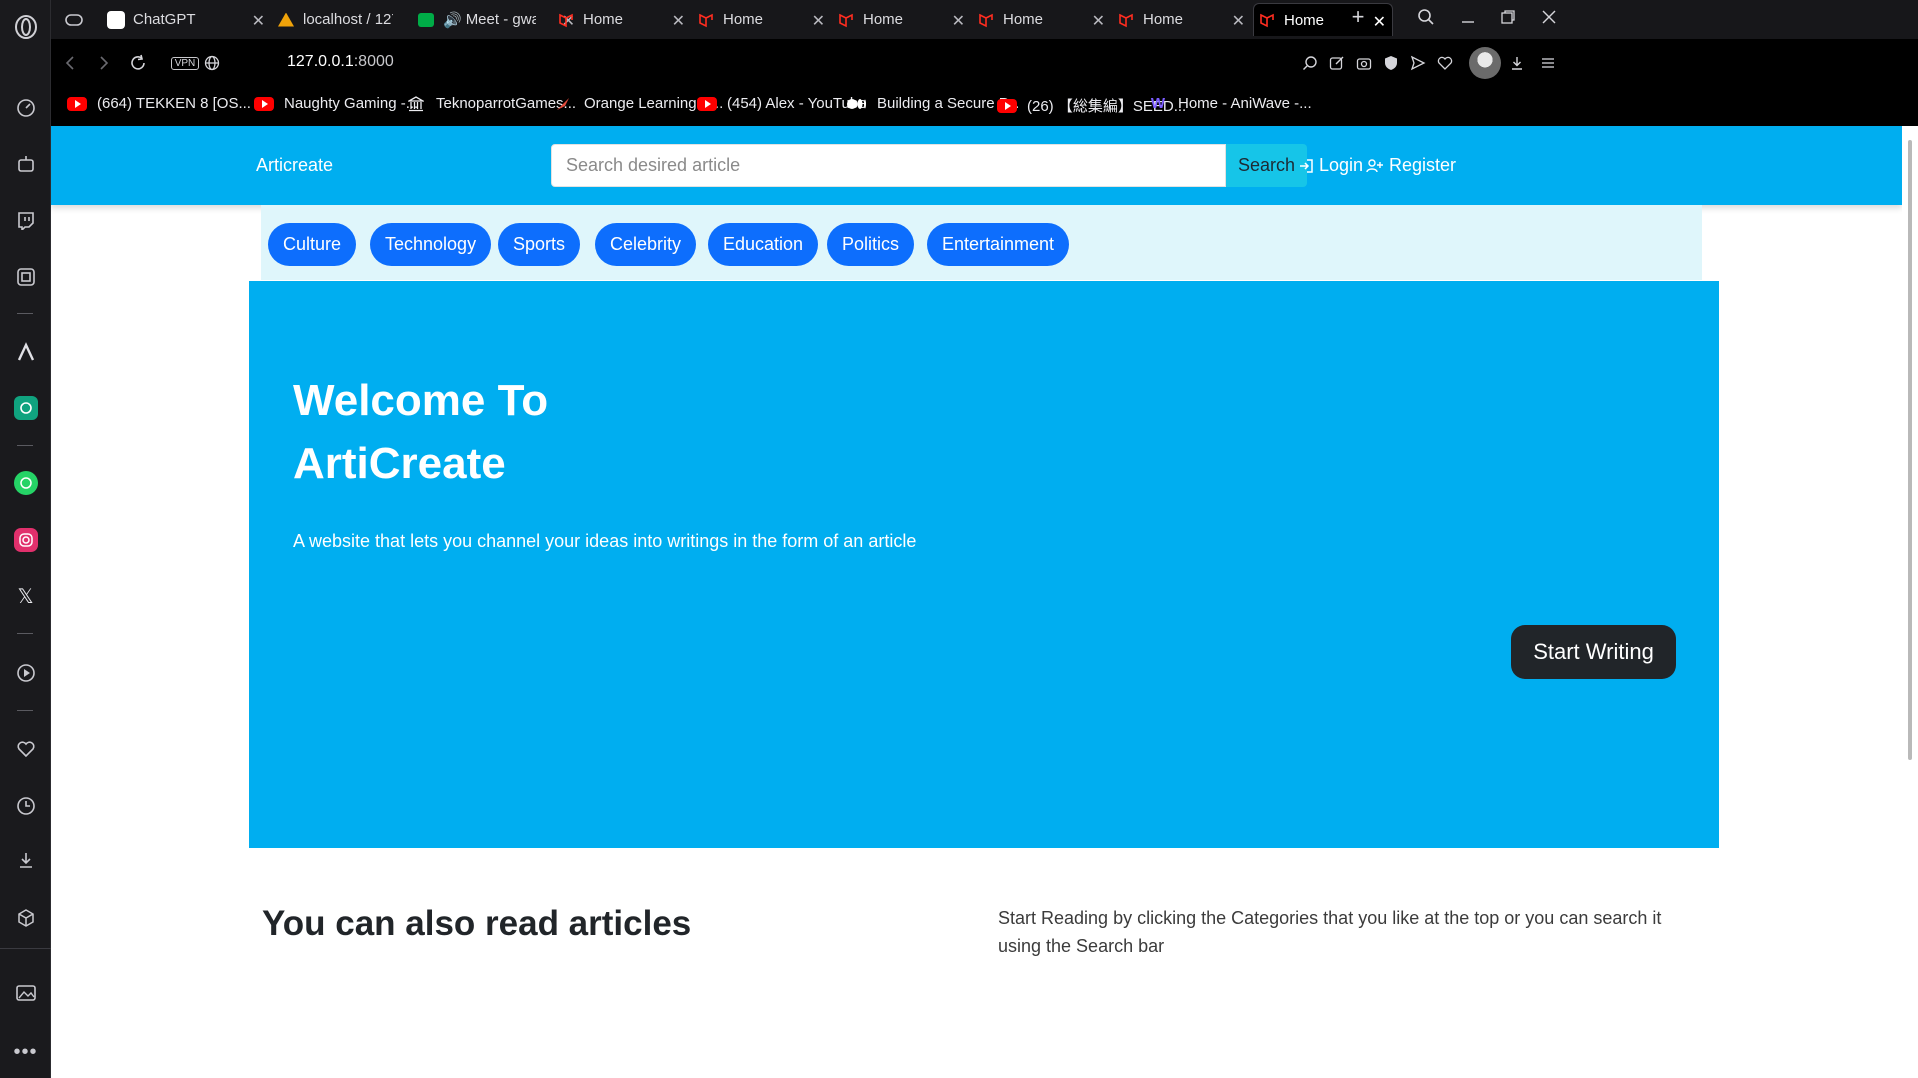 Image resolution: width=1918 pixels, height=1078 pixels. Describe the element at coordinates (1426, 17) in the screenshot. I see `tab-search-icon` at that location.